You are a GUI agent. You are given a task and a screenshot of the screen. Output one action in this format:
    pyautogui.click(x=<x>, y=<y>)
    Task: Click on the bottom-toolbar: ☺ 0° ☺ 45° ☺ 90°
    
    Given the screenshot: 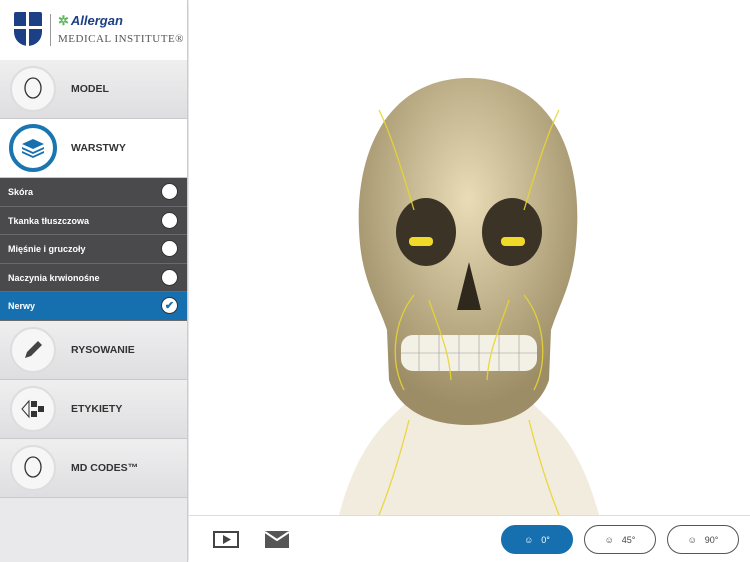 What is the action you would take?
    pyautogui.click(x=469, y=538)
    